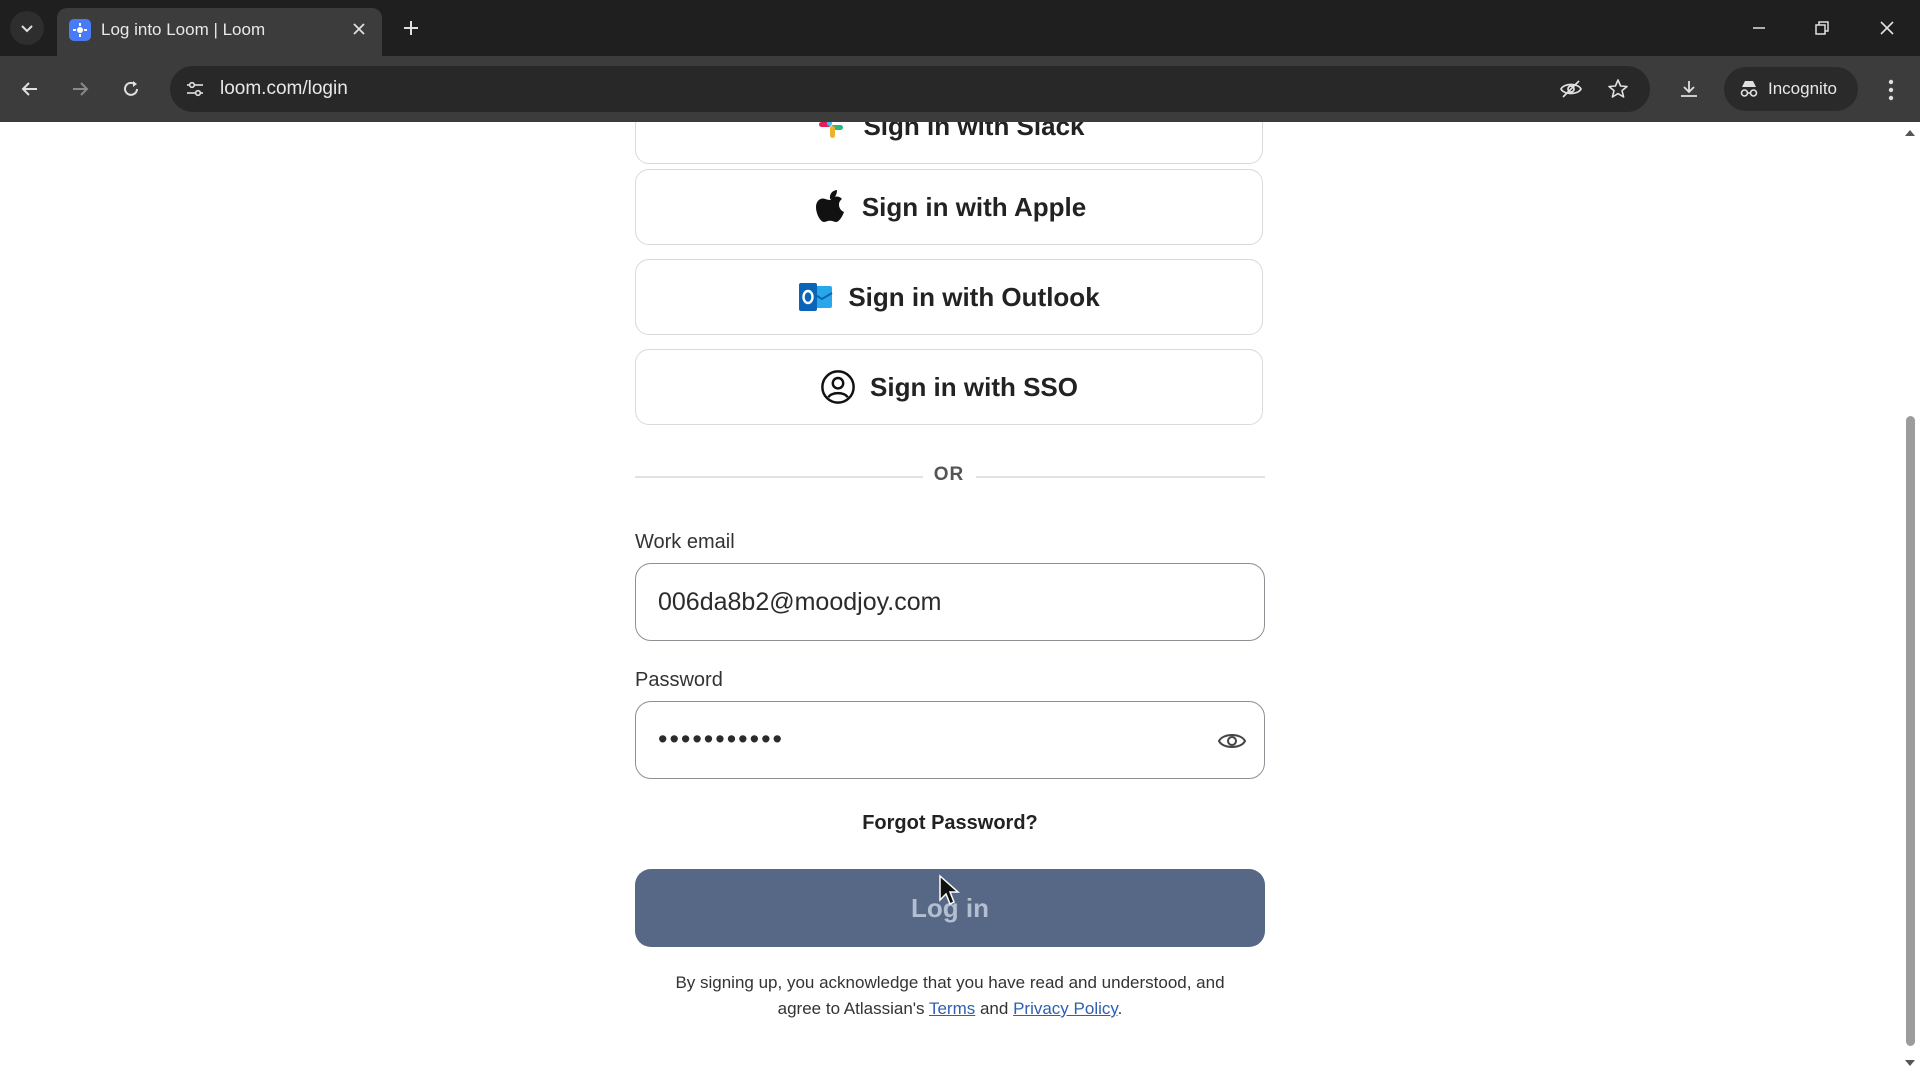 Image resolution: width=1920 pixels, height=1080 pixels. I want to click on tab-search-dropdown-icon, so click(27, 28).